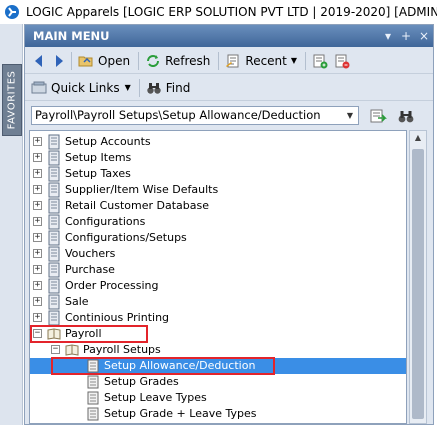 The height and width of the screenshot is (425, 437). I want to click on quick-links-button: Quick Links ▼, so click(81, 88).